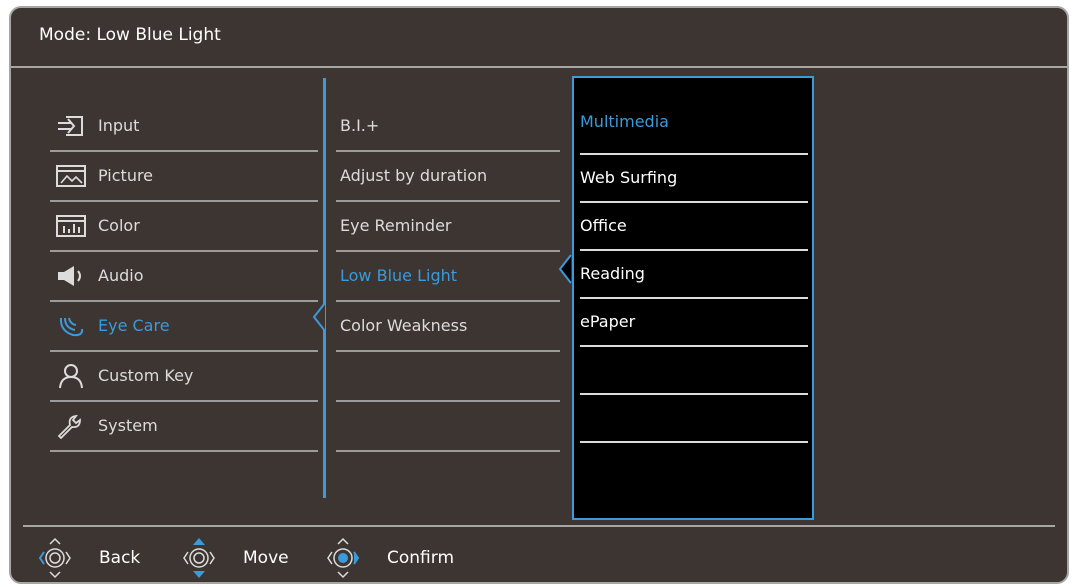 The height and width of the screenshot is (587, 1073). I want to click on option-label: Web Surfing, so click(629, 177).